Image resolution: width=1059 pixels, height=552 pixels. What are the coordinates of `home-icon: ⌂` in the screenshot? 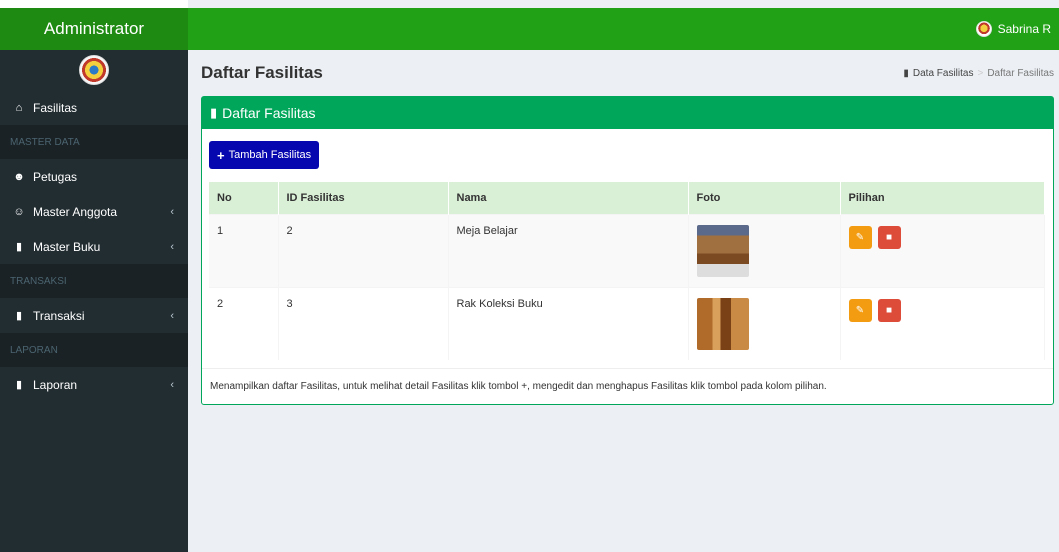 It's located at (19, 107).